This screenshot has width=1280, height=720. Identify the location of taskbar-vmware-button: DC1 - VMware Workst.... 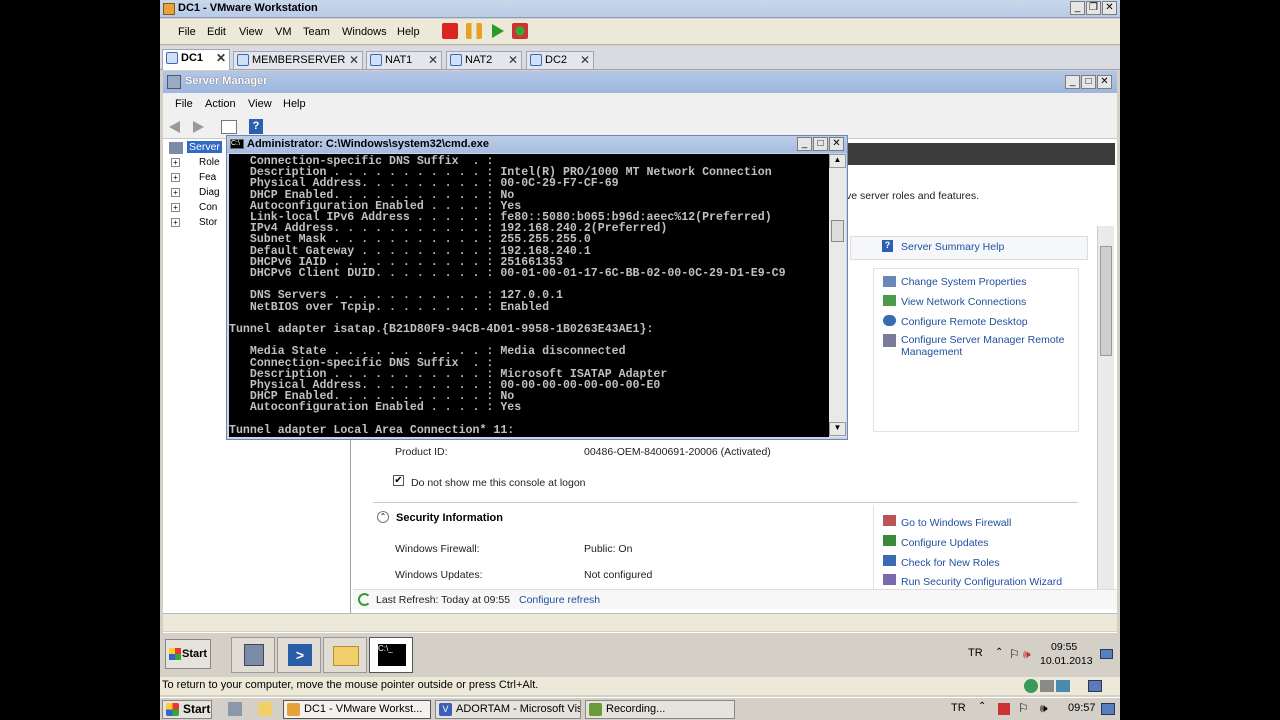
(357, 709).